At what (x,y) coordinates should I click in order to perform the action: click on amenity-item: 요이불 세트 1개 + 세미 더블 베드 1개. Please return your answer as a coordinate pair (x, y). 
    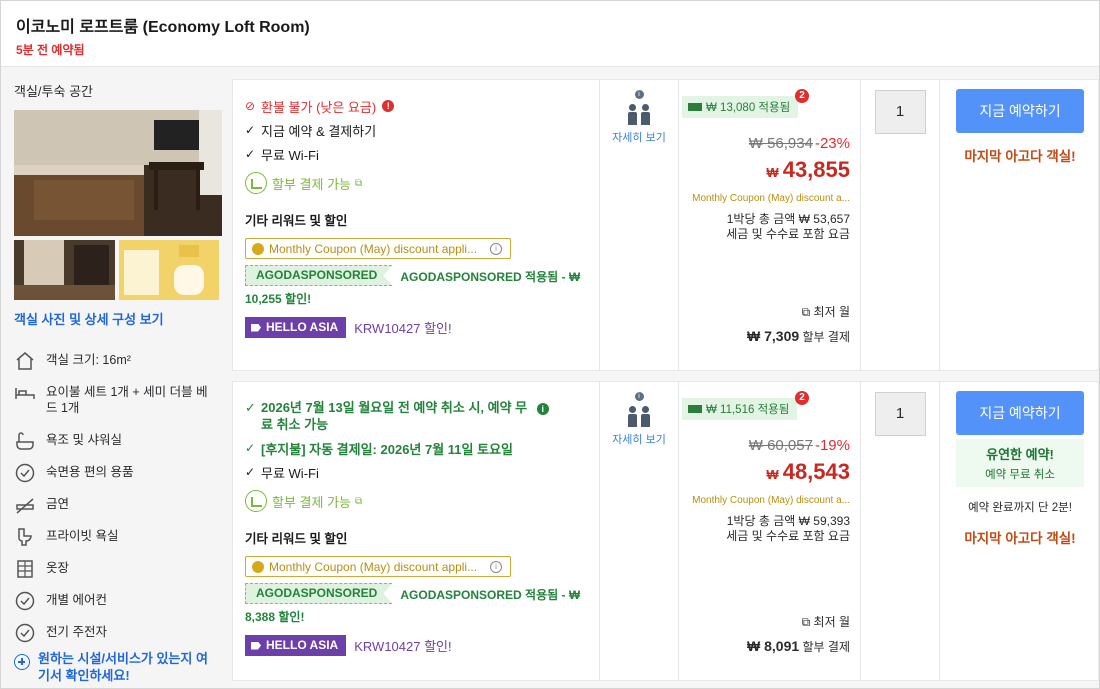
    Looking at the image, I should click on (116, 408).